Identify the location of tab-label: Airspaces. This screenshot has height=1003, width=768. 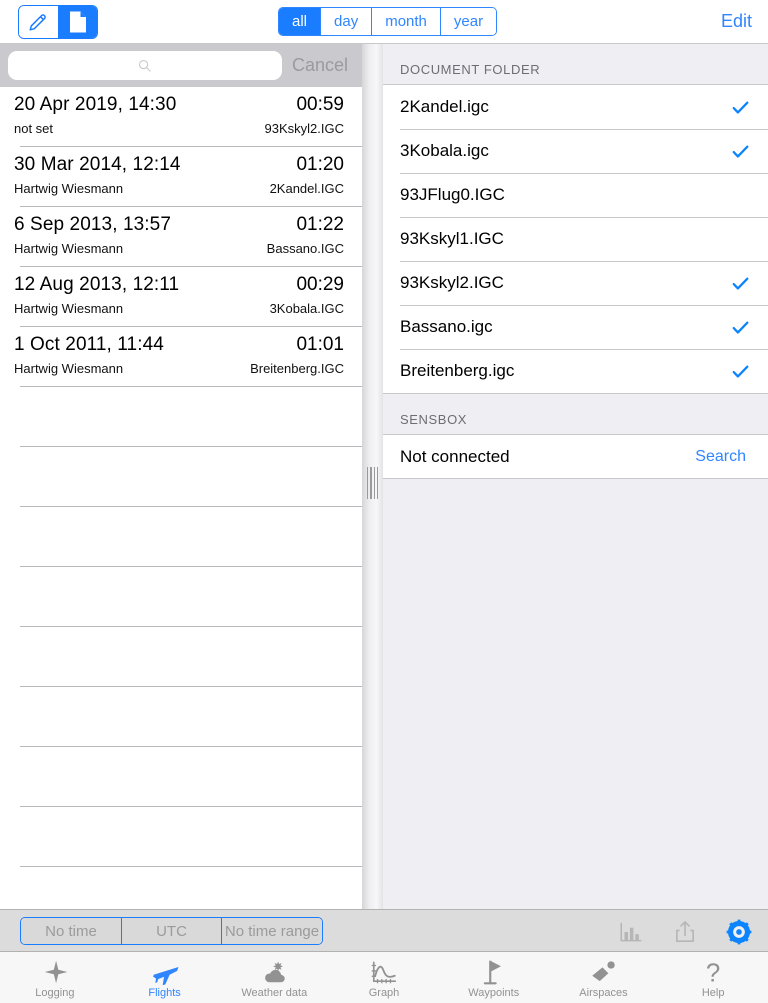
(603, 993).